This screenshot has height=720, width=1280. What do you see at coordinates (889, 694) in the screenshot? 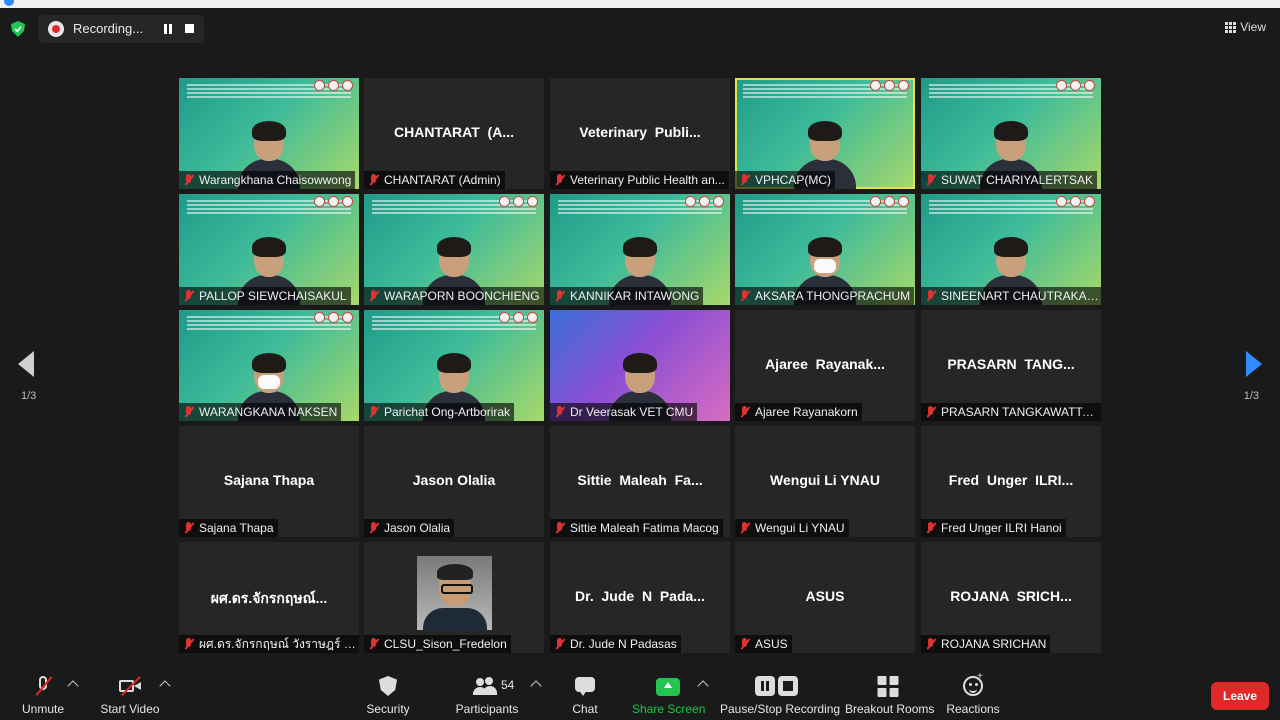
I see `breakout-rooms-button: Breakout Rooms` at bounding box center [889, 694].